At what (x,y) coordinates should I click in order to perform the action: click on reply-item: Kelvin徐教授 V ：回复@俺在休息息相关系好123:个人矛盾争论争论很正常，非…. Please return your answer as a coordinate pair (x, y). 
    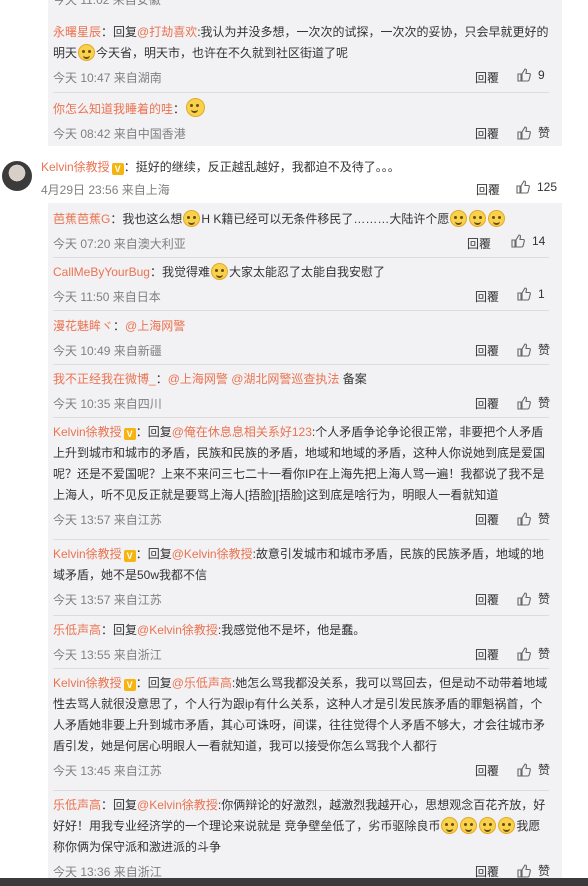
    Looking at the image, I should click on (301, 475).